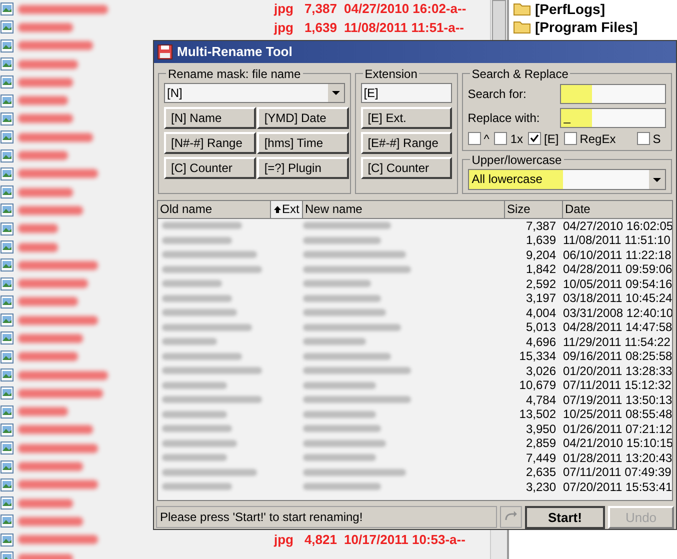 This screenshot has width=677, height=559. Describe the element at coordinates (327, 517) in the screenshot. I see `status-message: Please press 'Start!' to start renaming!` at that location.